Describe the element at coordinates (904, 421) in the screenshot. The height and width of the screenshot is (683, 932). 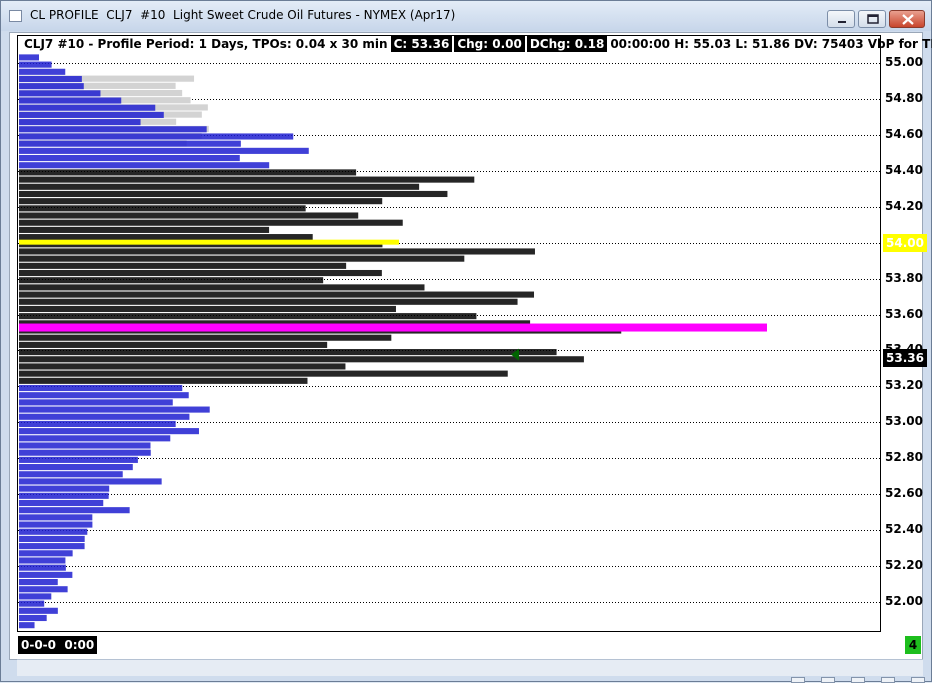
I see `price-tick-label: 53.00` at that location.